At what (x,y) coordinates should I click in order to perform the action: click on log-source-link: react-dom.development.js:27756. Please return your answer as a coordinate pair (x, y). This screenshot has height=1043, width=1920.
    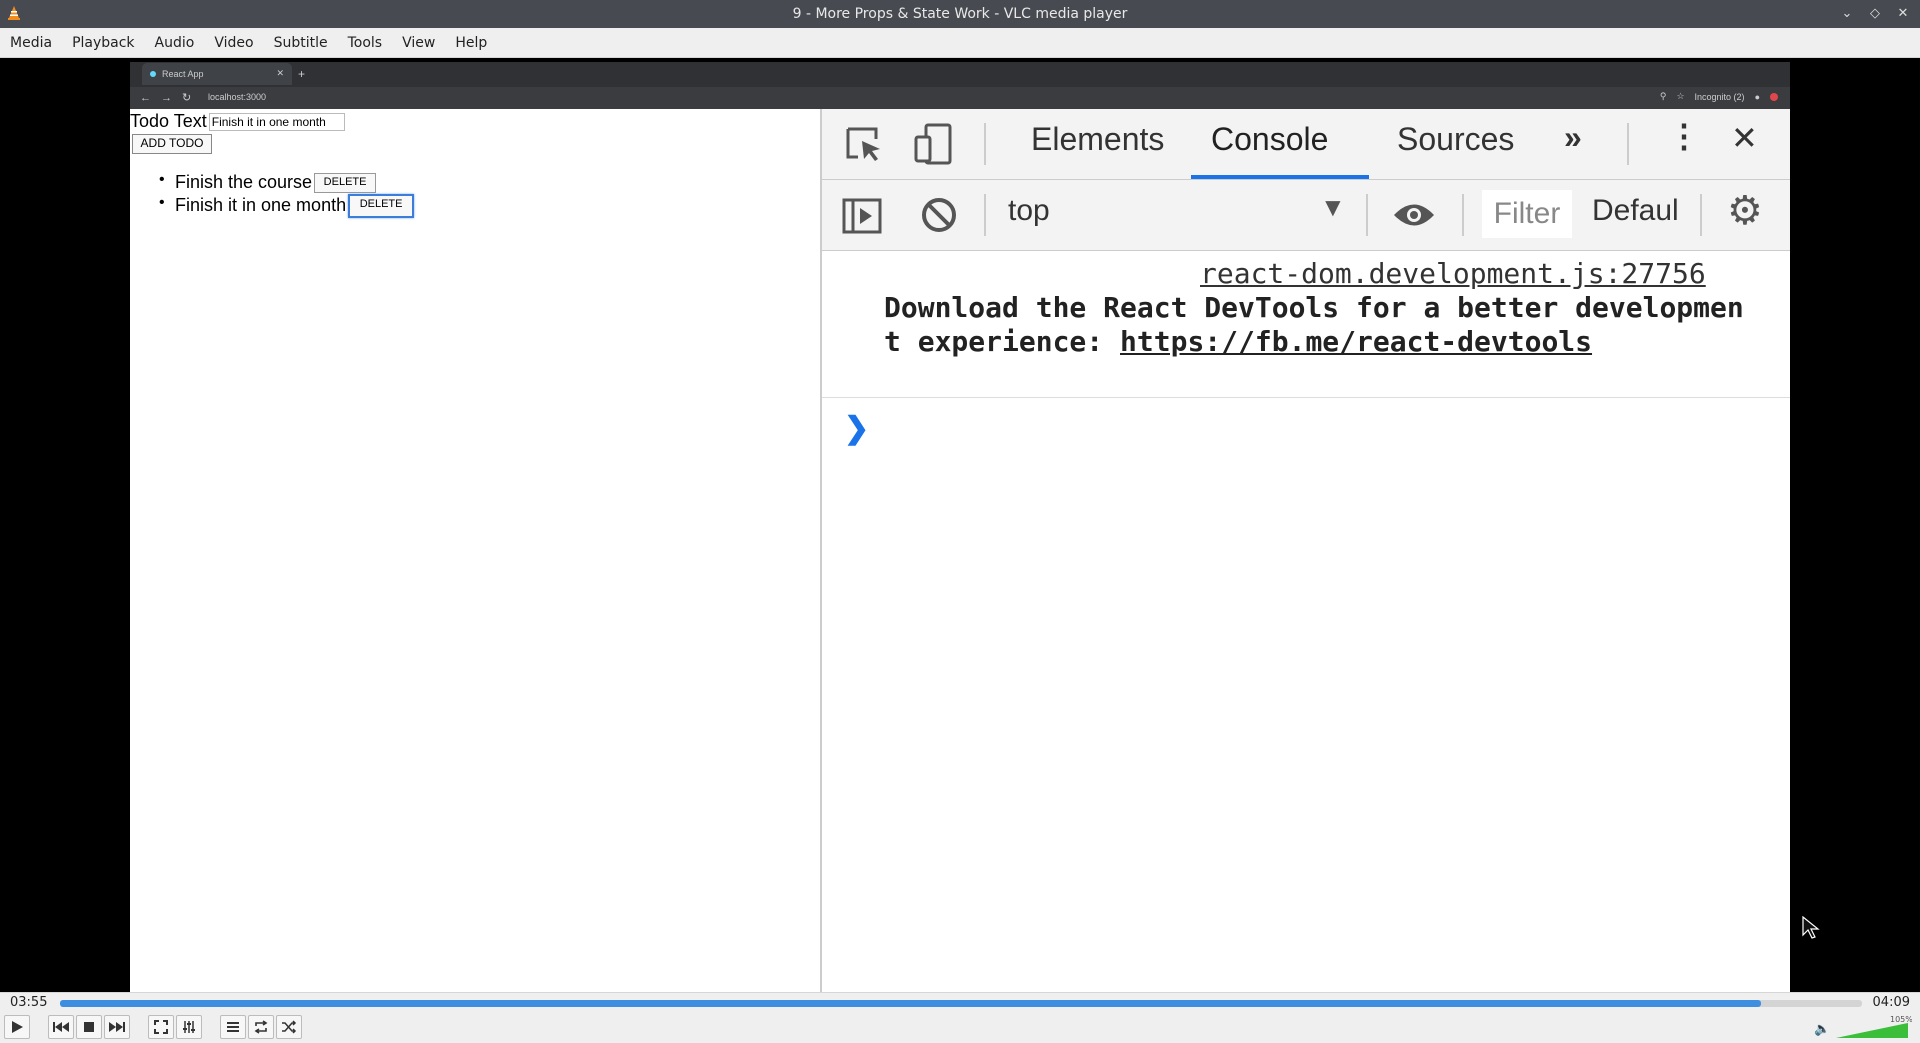
    Looking at the image, I should click on (1453, 273).